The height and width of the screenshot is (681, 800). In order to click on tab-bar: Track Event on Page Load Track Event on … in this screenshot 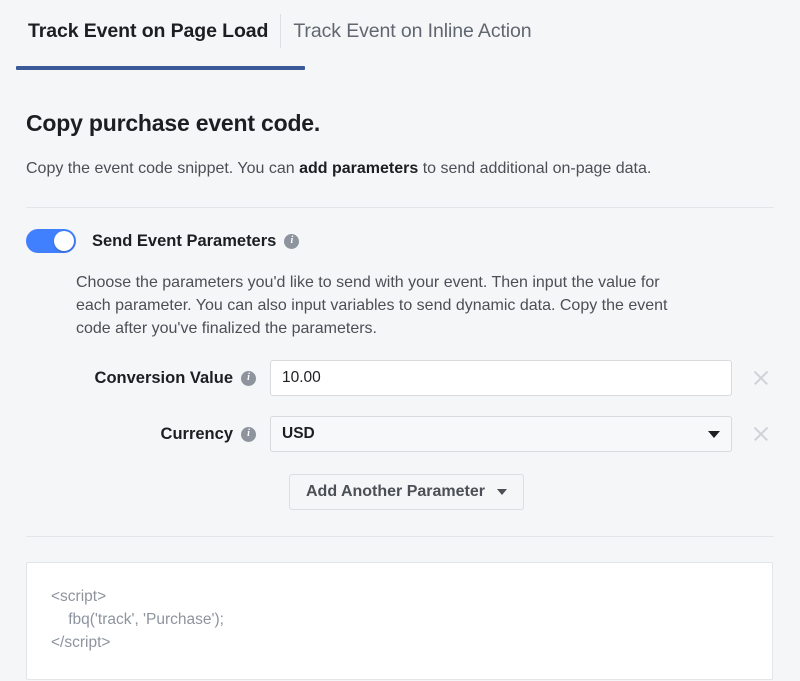, I will do `click(400, 37)`.